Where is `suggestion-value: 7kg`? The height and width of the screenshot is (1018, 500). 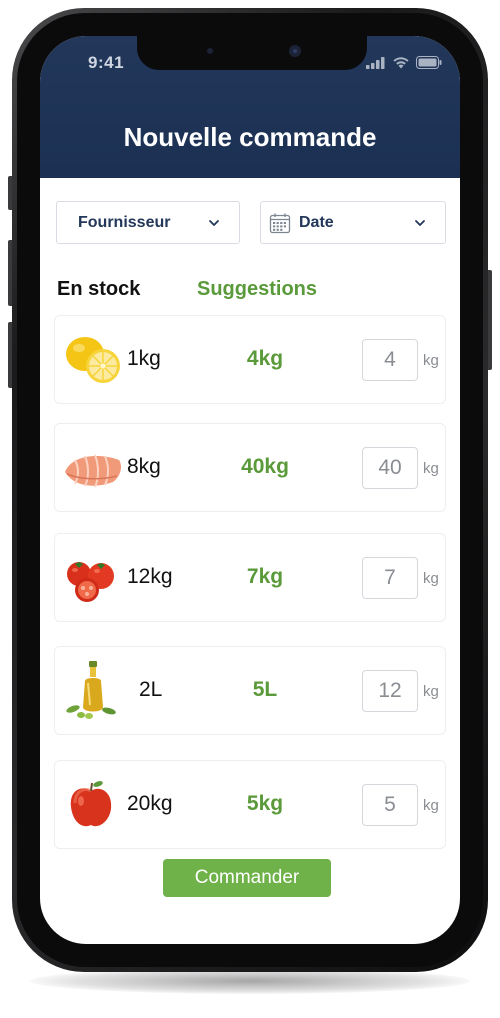 suggestion-value: 7kg is located at coordinates (265, 576).